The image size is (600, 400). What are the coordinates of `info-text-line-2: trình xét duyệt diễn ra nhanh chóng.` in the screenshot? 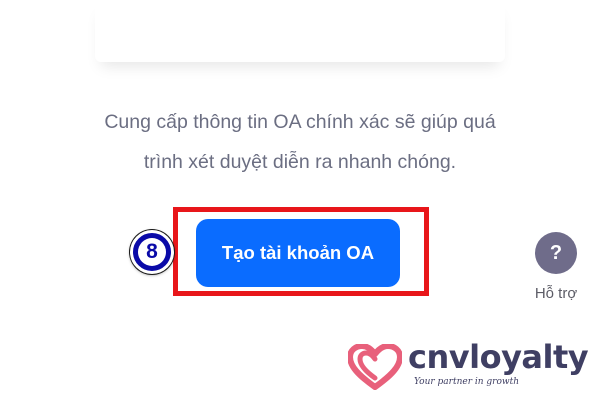 It's located at (300, 162).